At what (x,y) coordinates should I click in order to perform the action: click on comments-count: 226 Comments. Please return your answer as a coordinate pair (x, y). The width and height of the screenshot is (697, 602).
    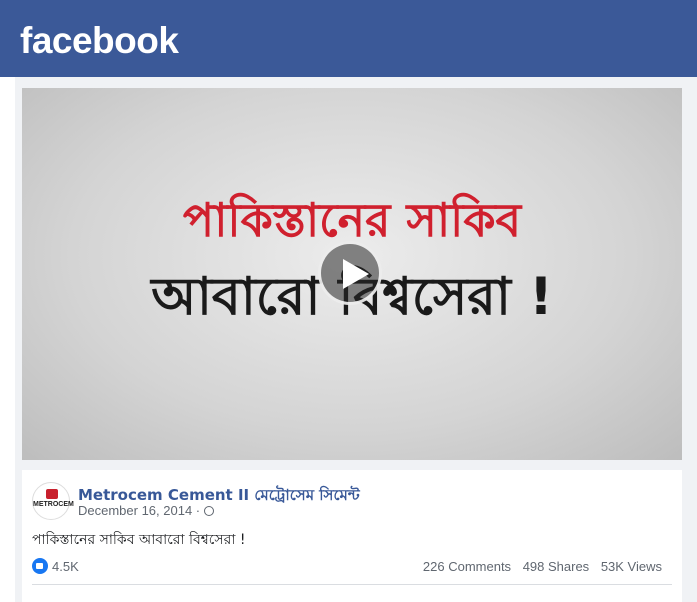
    Looking at the image, I should click on (467, 566).